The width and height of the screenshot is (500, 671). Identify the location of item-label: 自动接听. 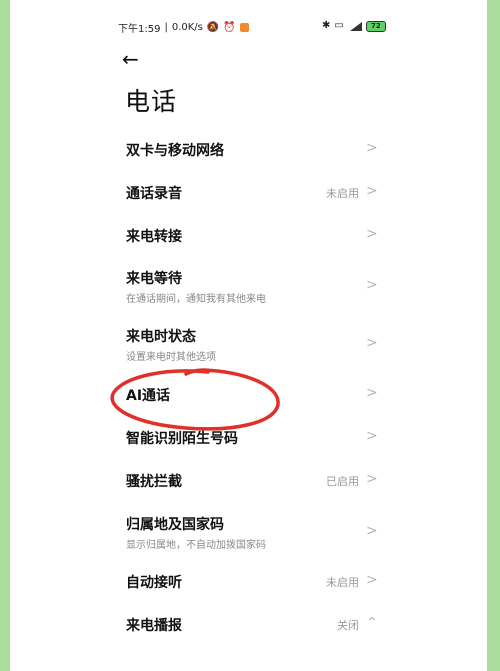
(154, 583).